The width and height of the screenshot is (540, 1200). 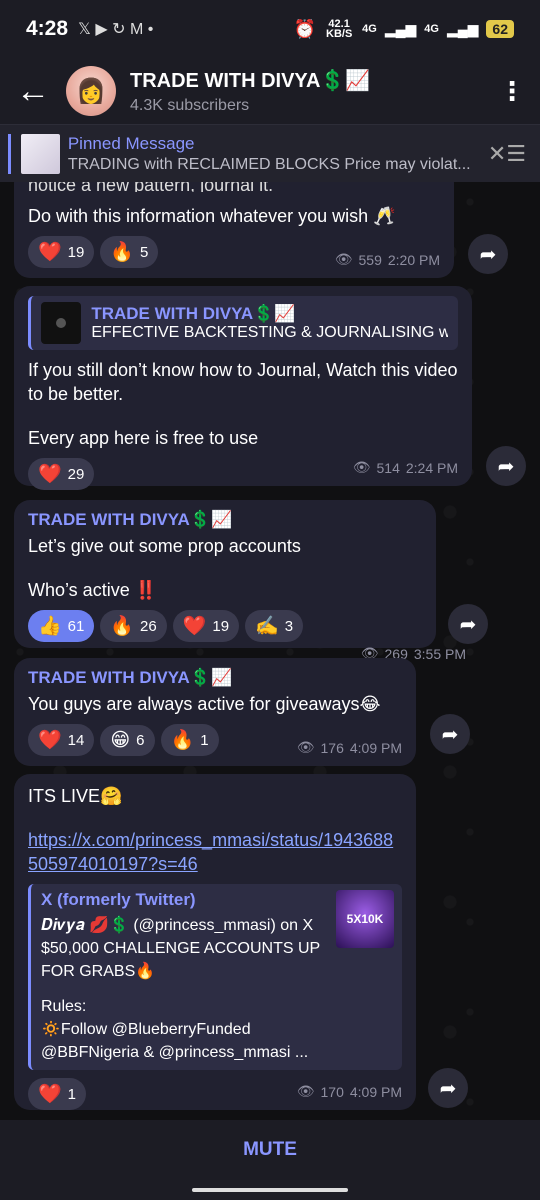 I want to click on reaction-heart: ❤️ 1, so click(x=57, y=1094).